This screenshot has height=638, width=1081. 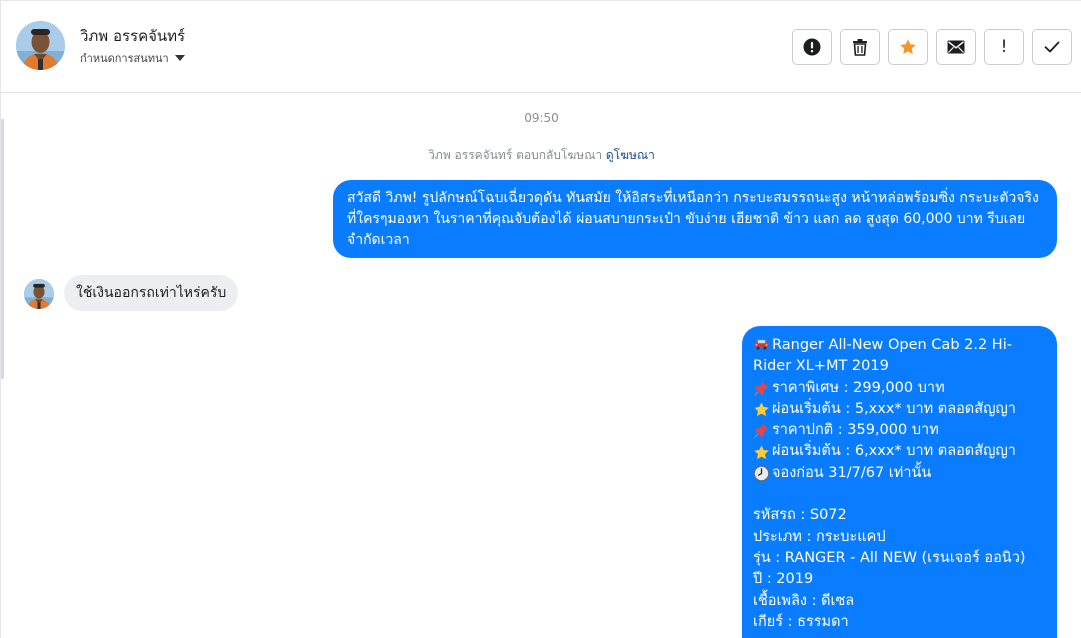 What do you see at coordinates (932, 47) in the screenshot?
I see `conversation-toolbar: !` at bounding box center [932, 47].